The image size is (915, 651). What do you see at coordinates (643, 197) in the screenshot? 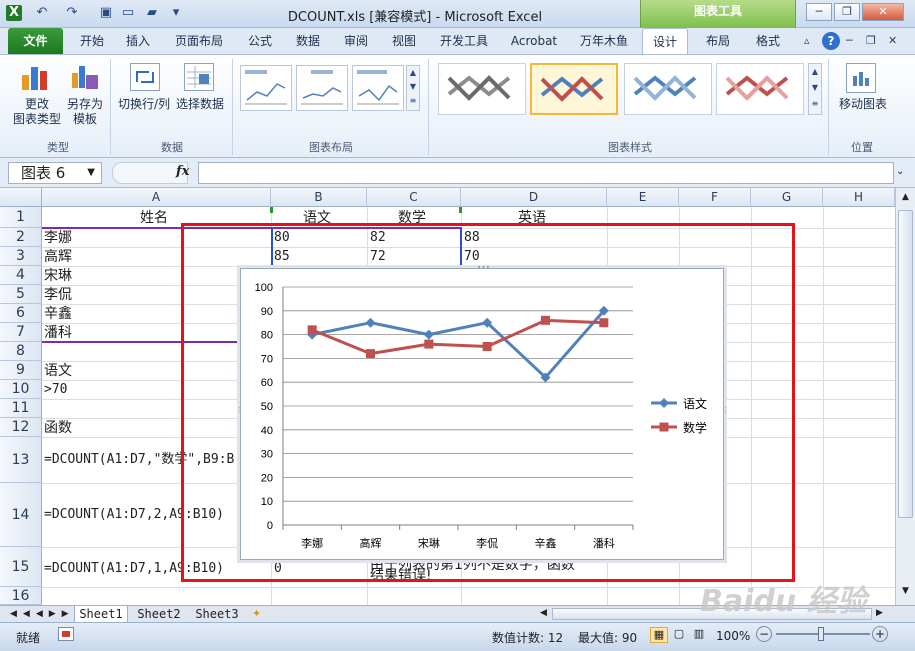
I see `column-header-e: E` at bounding box center [643, 197].